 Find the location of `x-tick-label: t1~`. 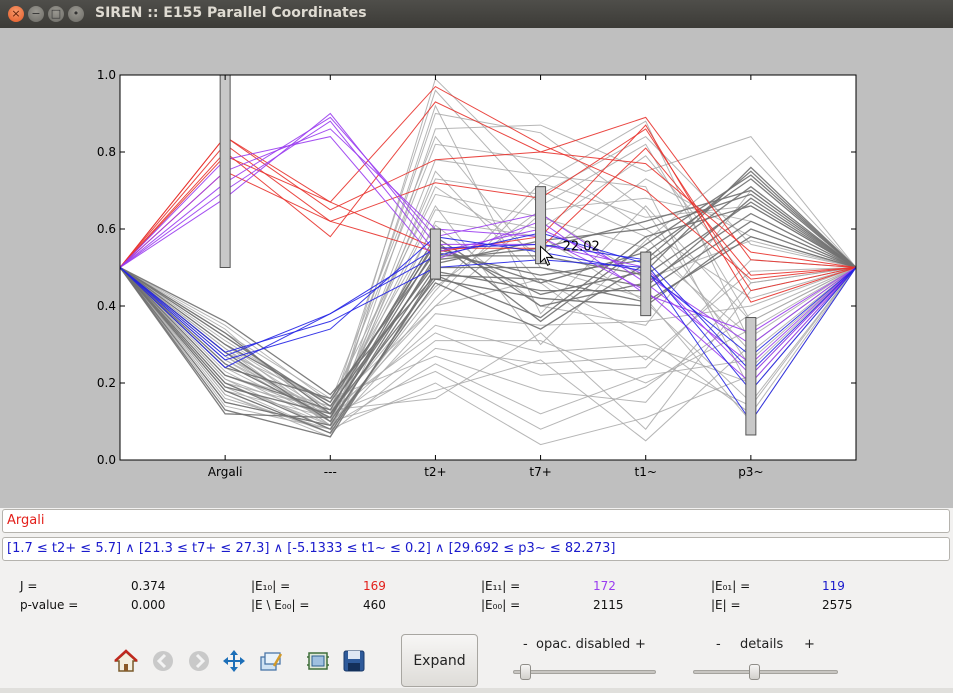

x-tick-label: t1~ is located at coordinates (646, 472).